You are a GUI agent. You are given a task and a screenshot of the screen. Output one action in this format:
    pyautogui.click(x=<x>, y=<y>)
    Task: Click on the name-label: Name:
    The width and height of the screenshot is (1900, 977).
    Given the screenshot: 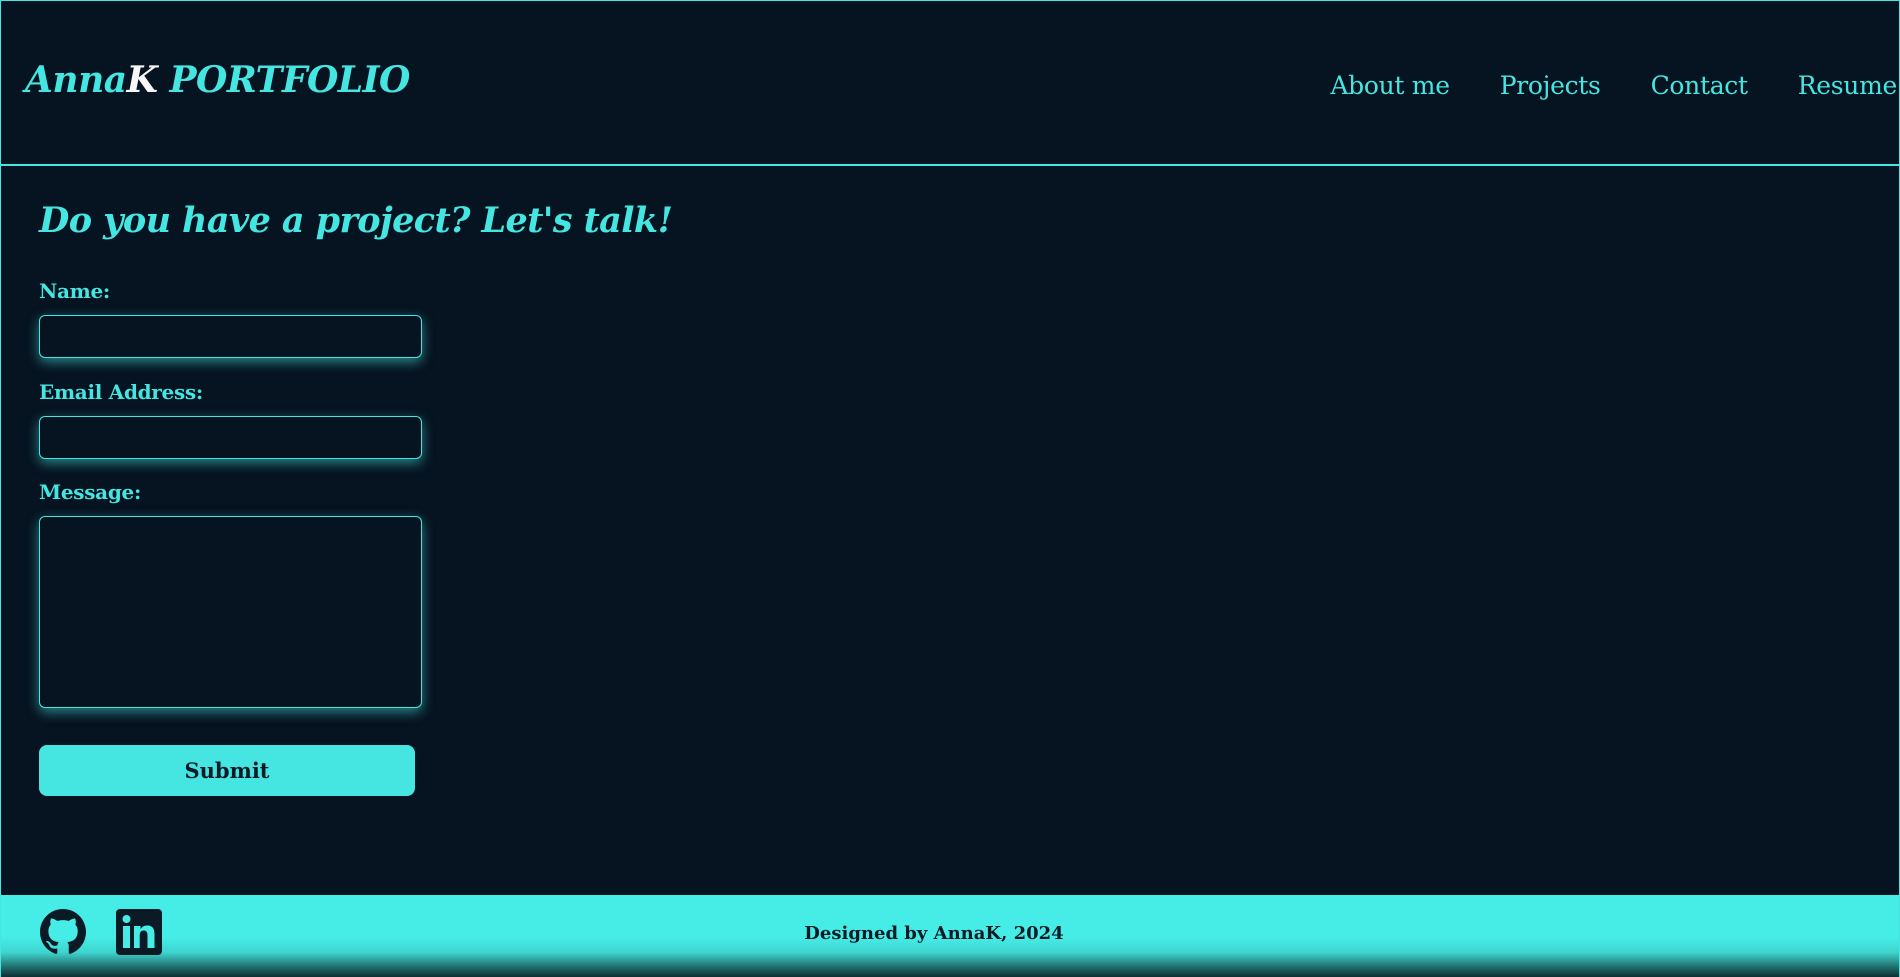 What is the action you would take?
    pyautogui.click(x=75, y=291)
    